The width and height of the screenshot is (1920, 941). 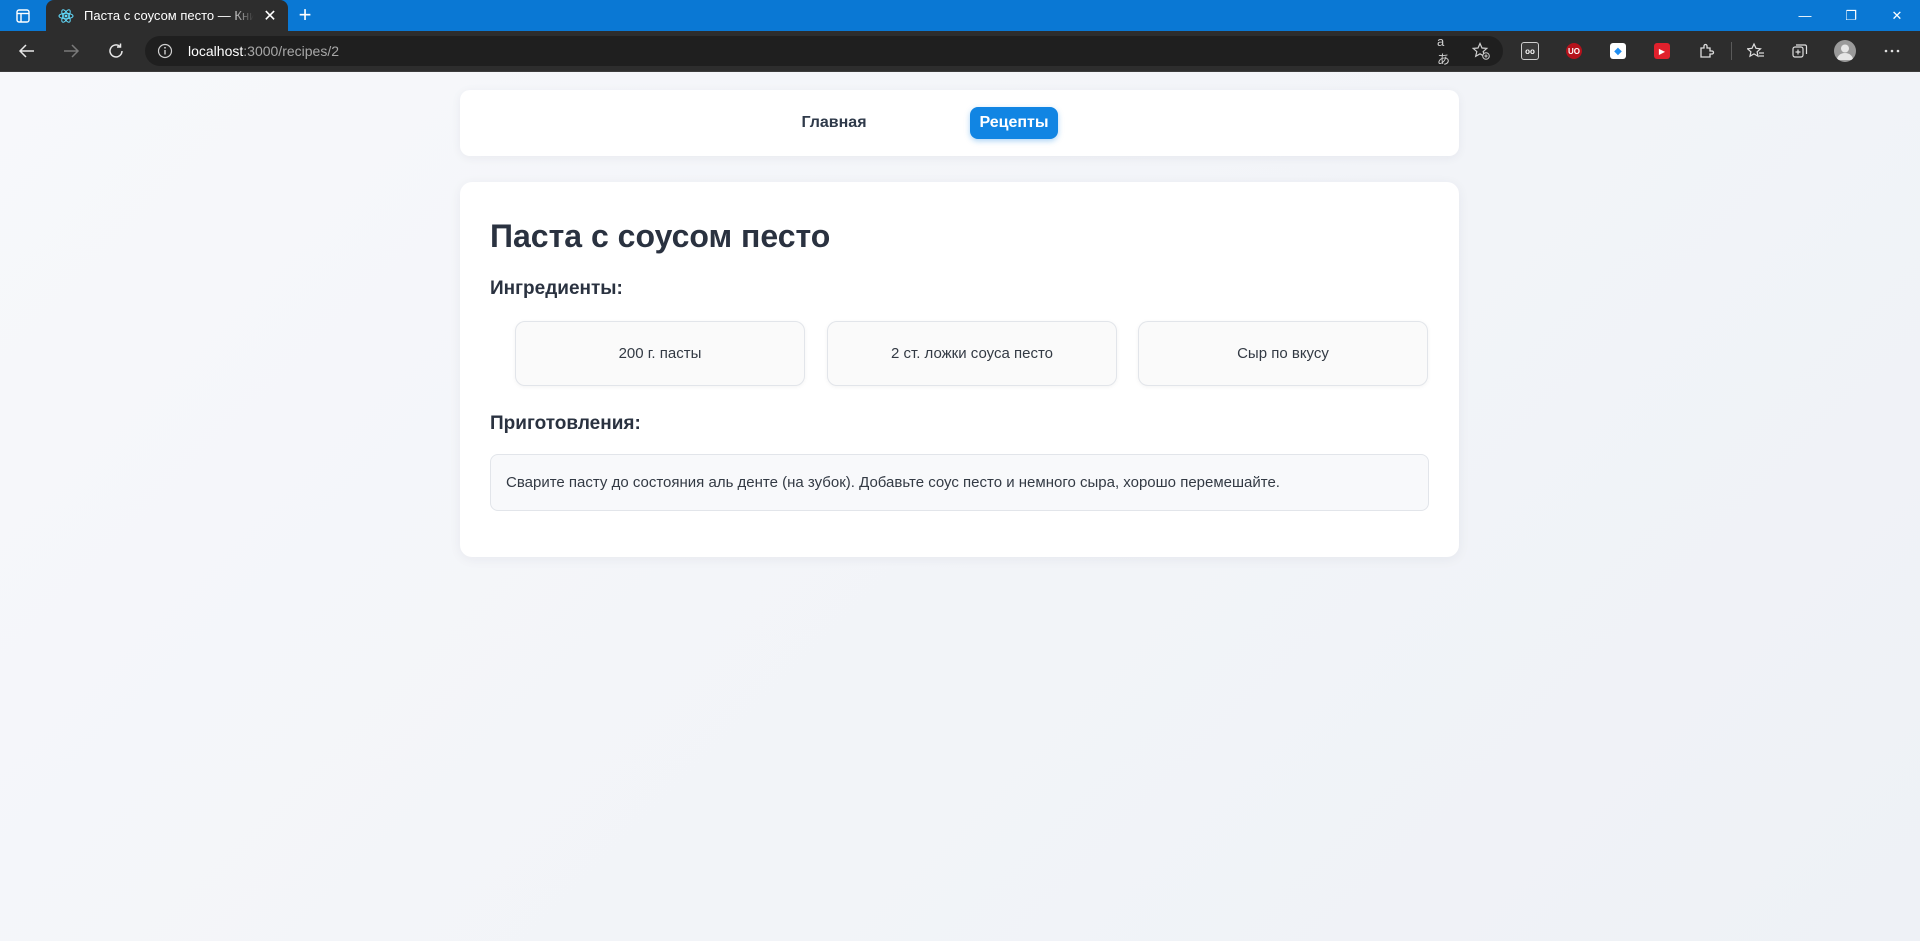 What do you see at coordinates (1805, 15) in the screenshot?
I see `minimize-button: —` at bounding box center [1805, 15].